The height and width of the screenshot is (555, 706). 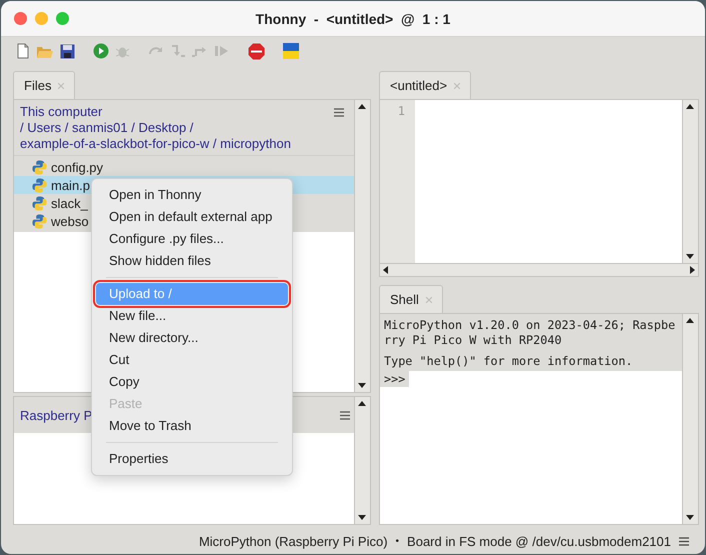 I want to click on line-number: 1, so click(x=401, y=111).